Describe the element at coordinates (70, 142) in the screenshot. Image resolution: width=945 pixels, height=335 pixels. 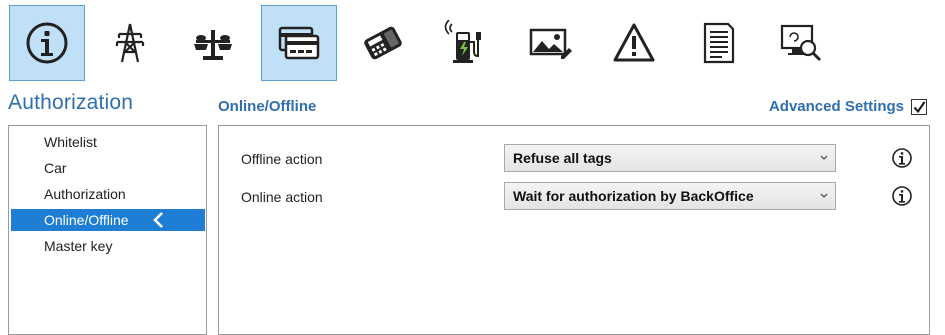
I see `sidebar-item-label: Whitelist` at that location.